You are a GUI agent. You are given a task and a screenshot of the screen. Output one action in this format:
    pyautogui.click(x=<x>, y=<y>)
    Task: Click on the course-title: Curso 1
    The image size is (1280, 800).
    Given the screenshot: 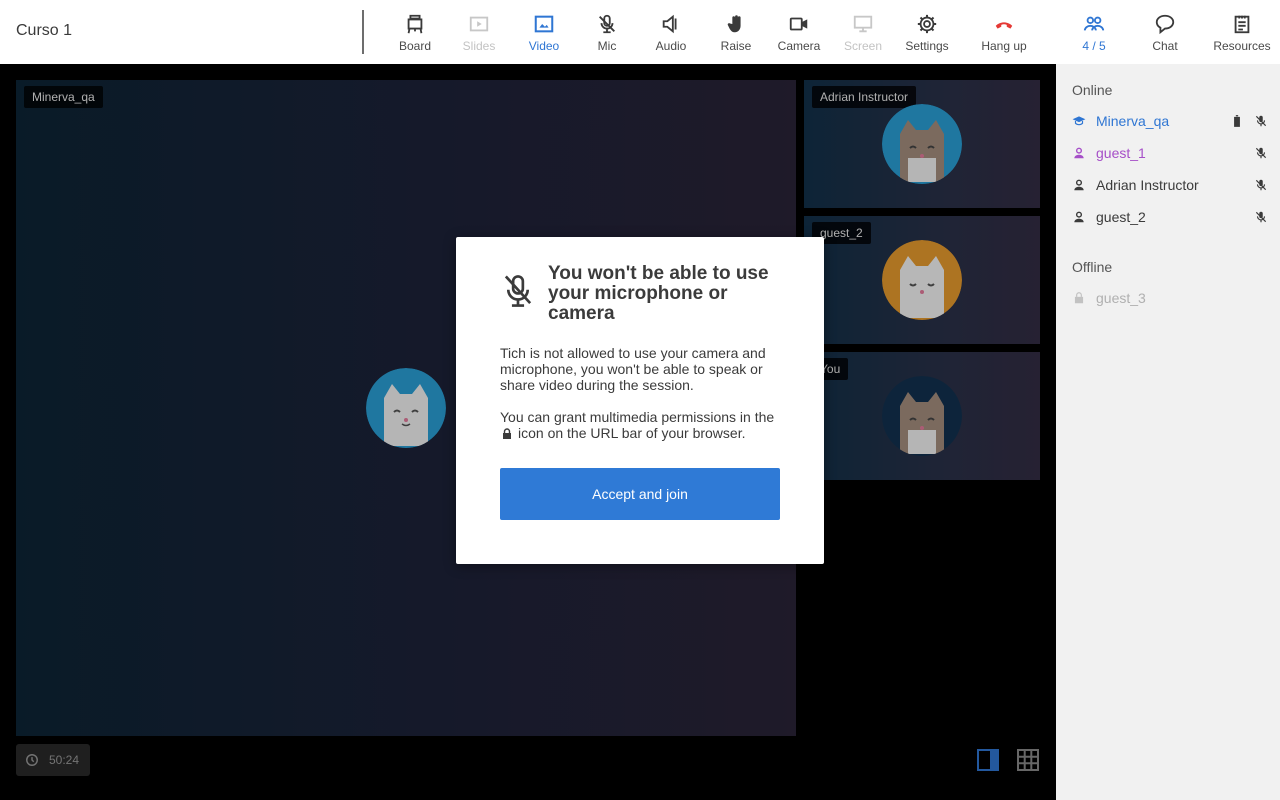 What is the action you would take?
    pyautogui.click(x=44, y=30)
    